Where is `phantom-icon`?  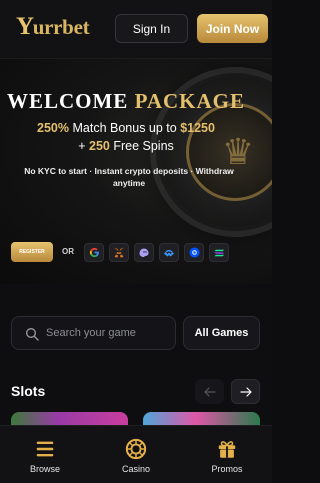
phantom-icon is located at coordinates (144, 252).